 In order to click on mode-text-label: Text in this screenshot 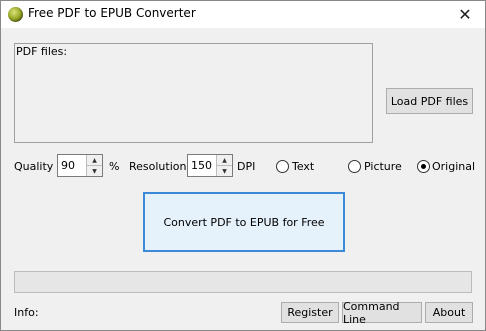, I will do `click(303, 166)`.